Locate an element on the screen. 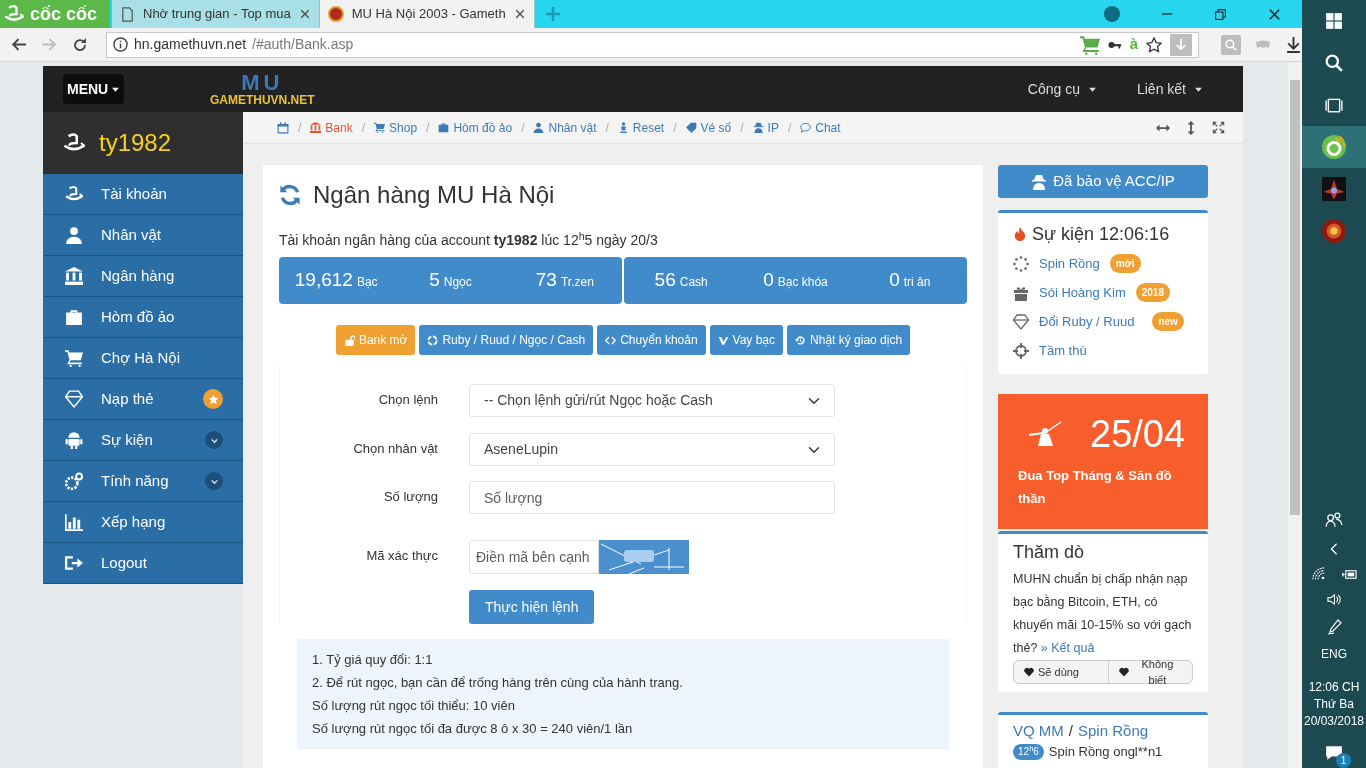 The height and width of the screenshot is (768, 1366). notification-icon is located at coordinates (1334, 753).